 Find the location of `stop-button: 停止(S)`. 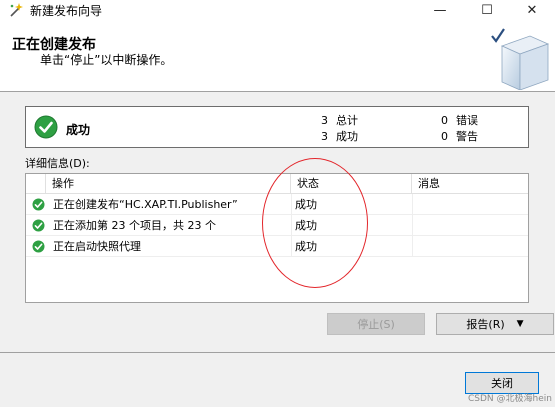

stop-button: 停止(S) is located at coordinates (376, 324).